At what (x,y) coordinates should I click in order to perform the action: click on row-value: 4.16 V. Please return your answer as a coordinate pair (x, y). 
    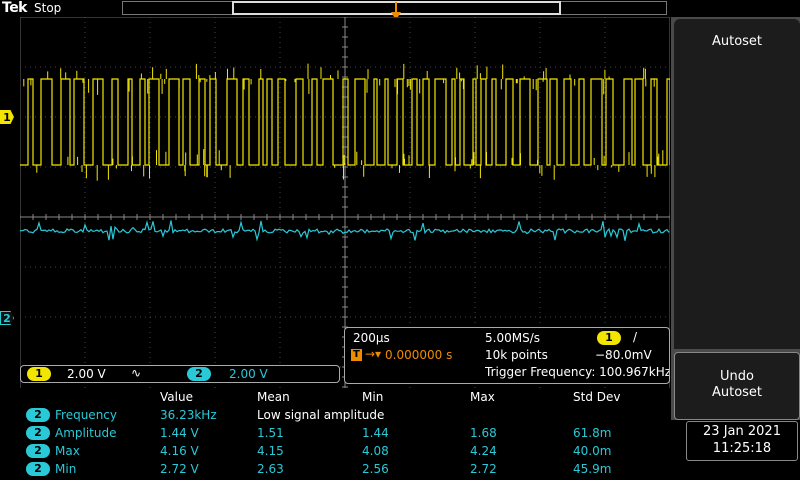
    Looking at the image, I should click on (179, 451).